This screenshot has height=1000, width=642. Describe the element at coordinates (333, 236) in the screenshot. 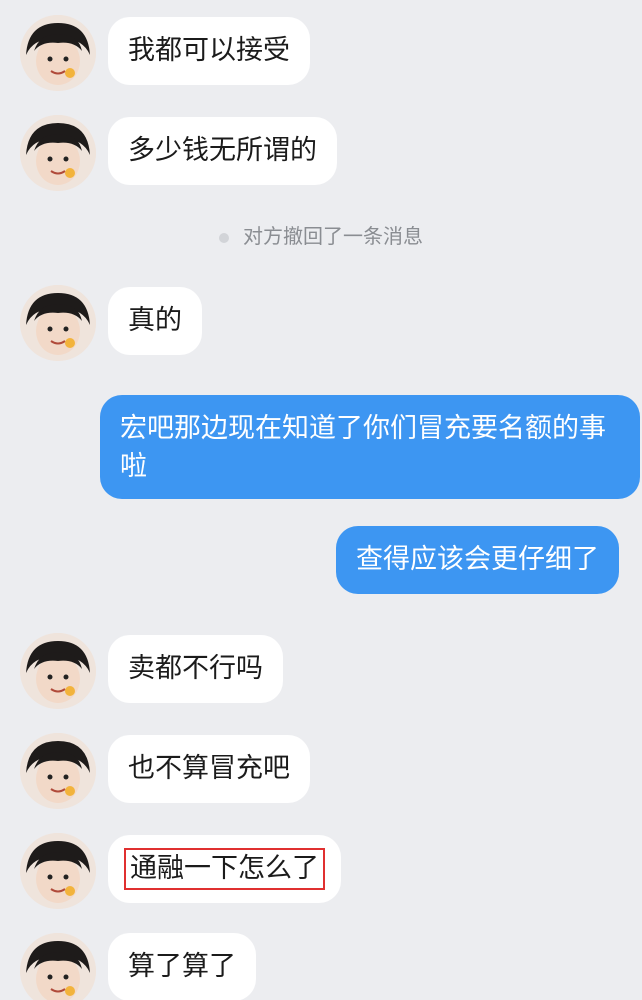

I see `recall-text: 对方撤回了一条消息` at that location.